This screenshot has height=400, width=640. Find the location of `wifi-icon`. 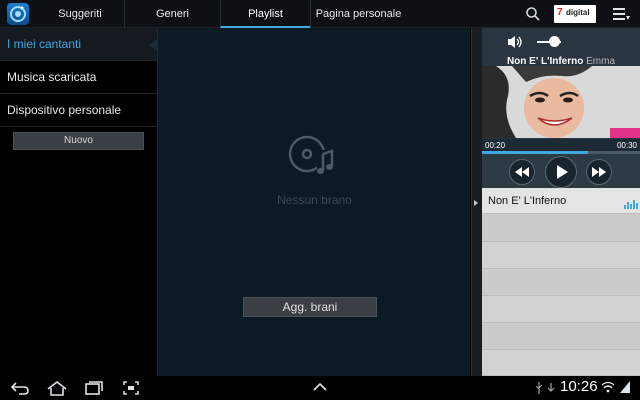

wifi-icon is located at coordinates (608, 387).